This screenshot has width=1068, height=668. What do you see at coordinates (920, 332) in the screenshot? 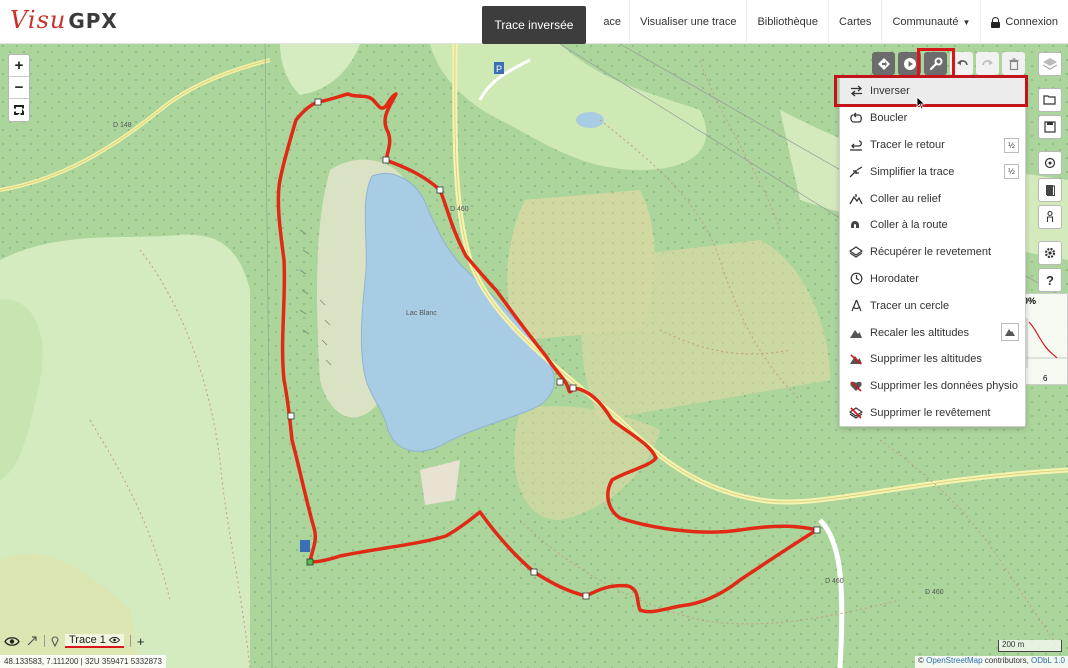
I see `menu-item-label: Recaler les altitudes` at bounding box center [920, 332].